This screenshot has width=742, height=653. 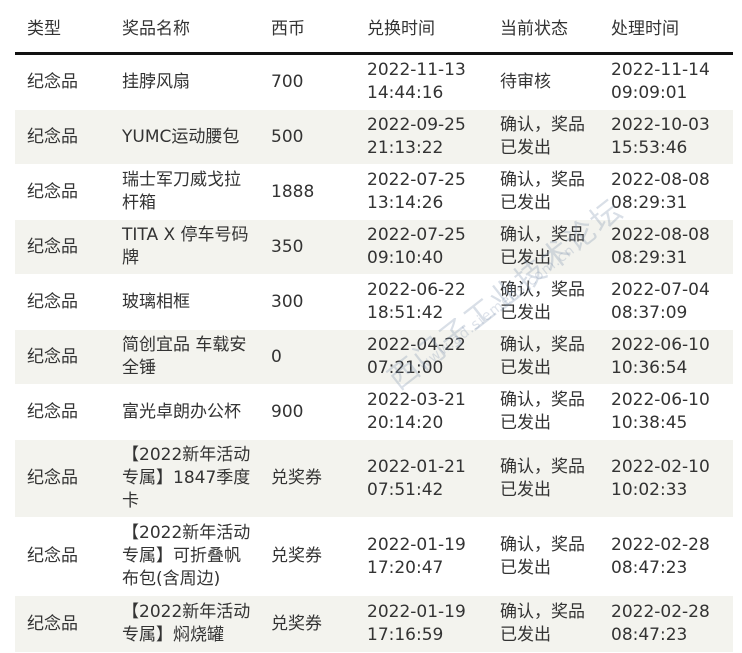 What do you see at coordinates (307, 192) in the screenshot?
I see `cell-coin: 1888` at bounding box center [307, 192].